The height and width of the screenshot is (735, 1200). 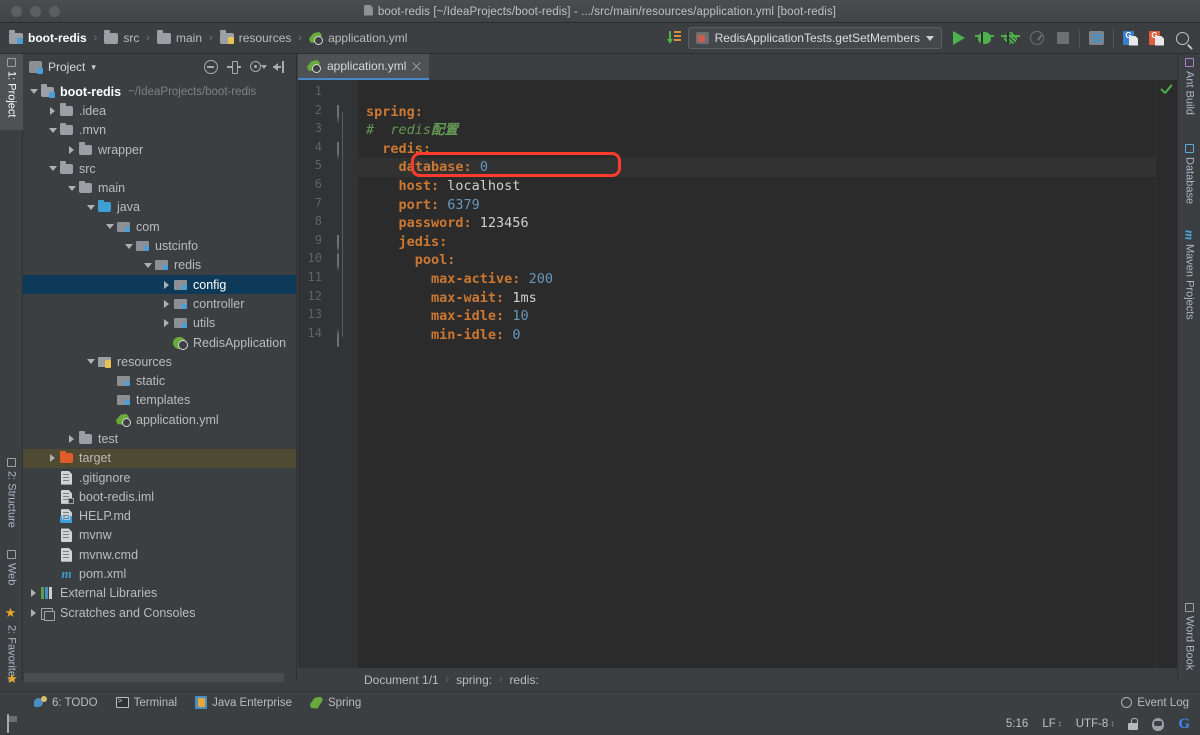 I want to click on stop-button, so click(x=1062, y=38).